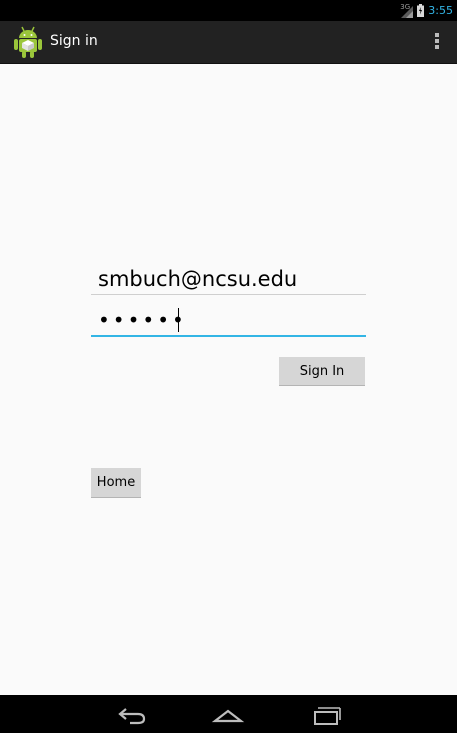  I want to click on action-bar: Sign in, so click(228, 42).